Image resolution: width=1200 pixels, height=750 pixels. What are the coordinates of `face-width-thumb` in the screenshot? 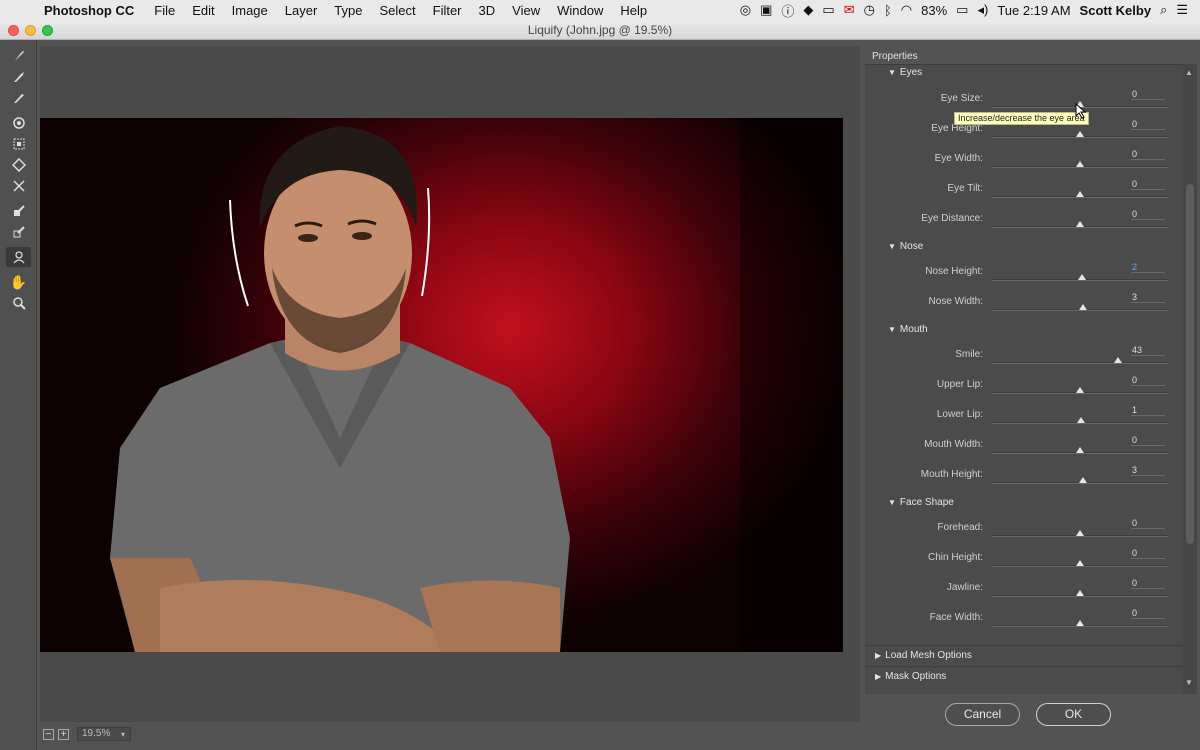 It's located at (1080, 623).